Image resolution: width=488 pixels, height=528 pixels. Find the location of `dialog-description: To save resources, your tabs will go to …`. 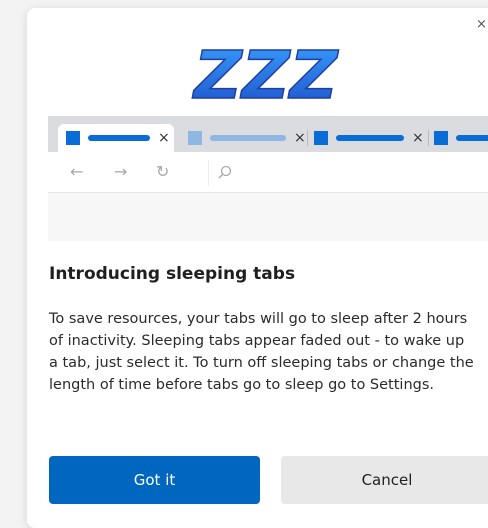

dialog-description: To save resources, your tabs will go to … is located at coordinates (261, 352).